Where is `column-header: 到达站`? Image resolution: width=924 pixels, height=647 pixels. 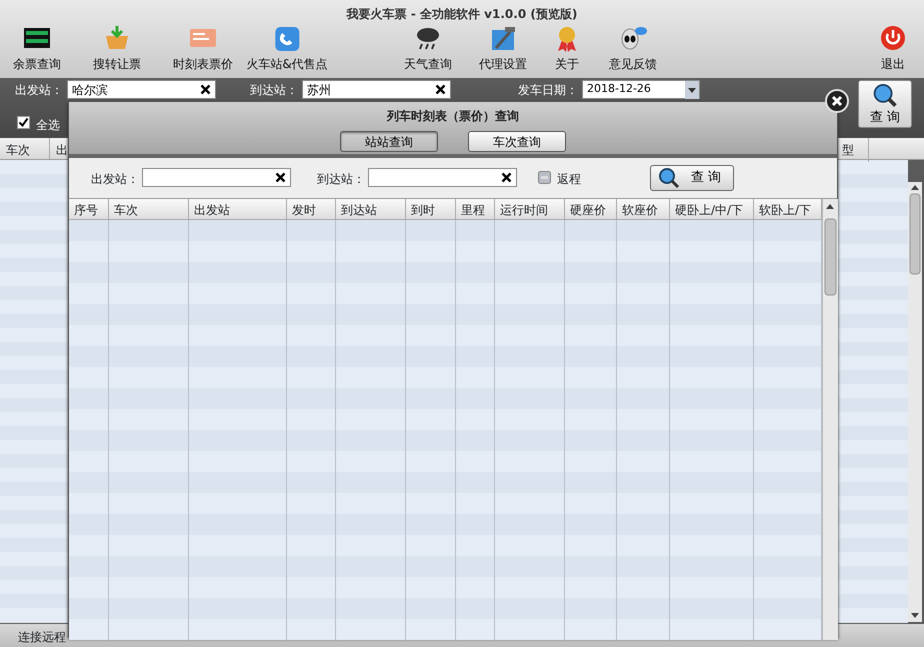 column-header: 到达站 is located at coordinates (371, 209).